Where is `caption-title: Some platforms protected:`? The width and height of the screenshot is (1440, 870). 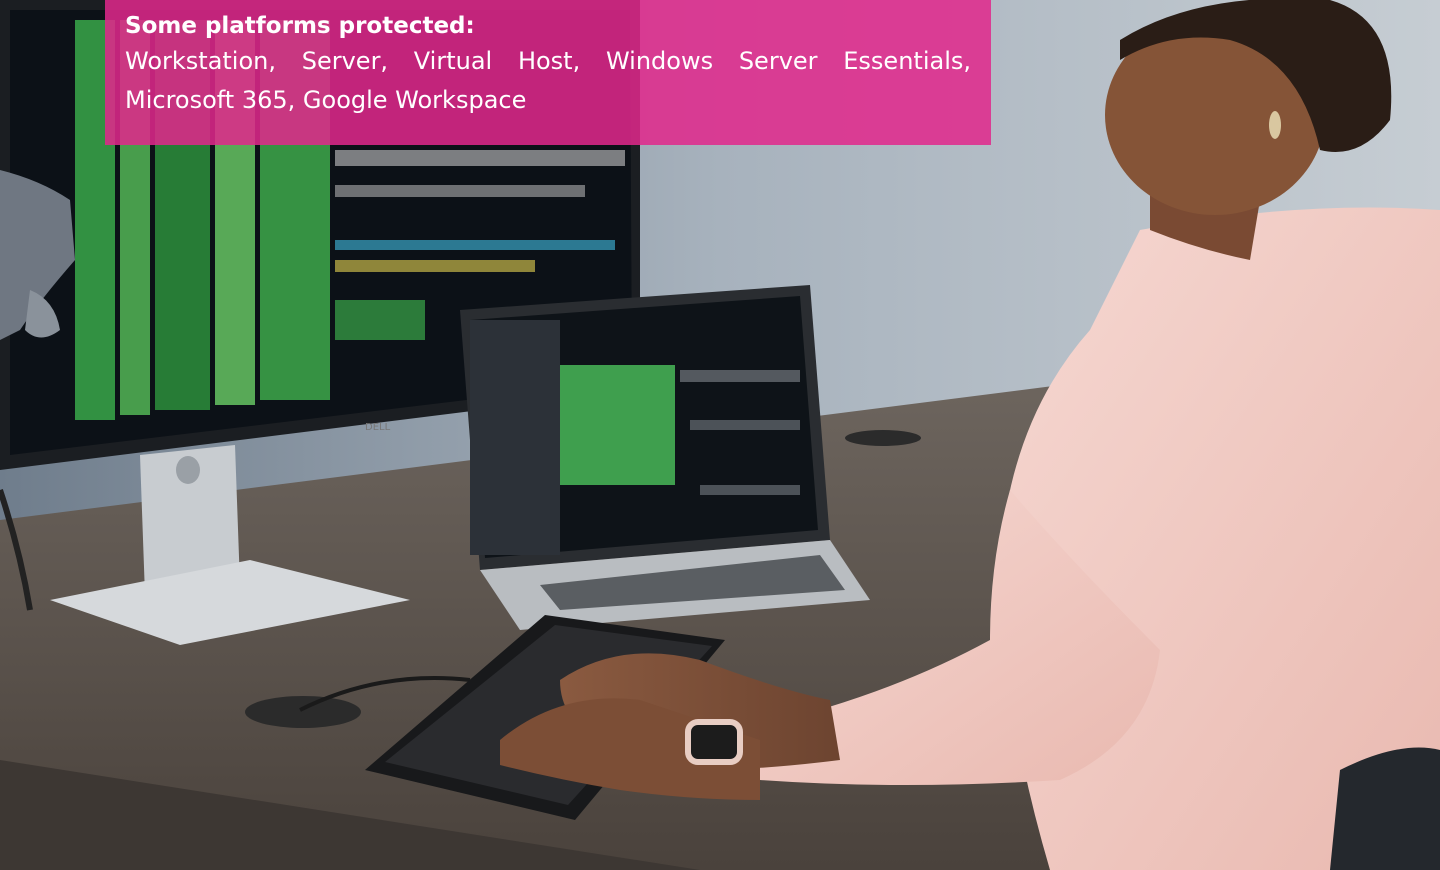 caption-title: Some platforms protected: is located at coordinates (300, 26).